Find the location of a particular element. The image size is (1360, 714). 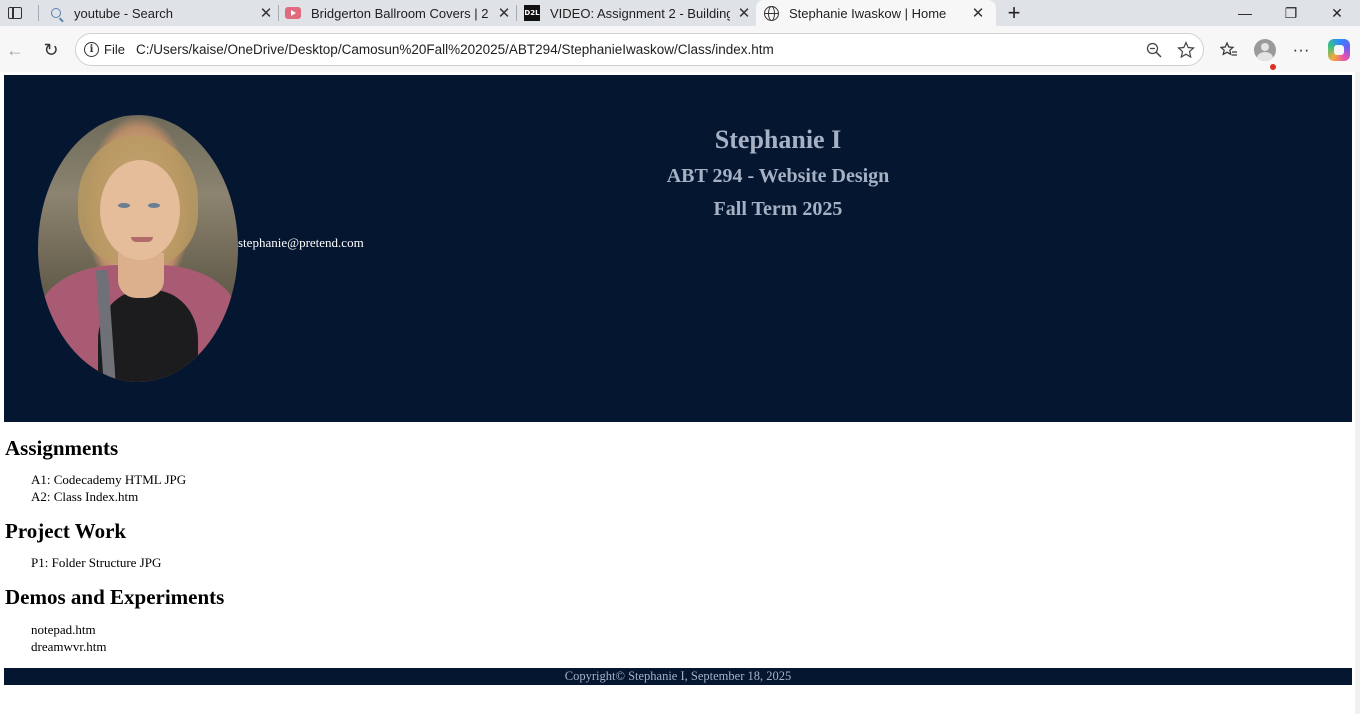

more-button: ··· is located at coordinates (1301, 50).